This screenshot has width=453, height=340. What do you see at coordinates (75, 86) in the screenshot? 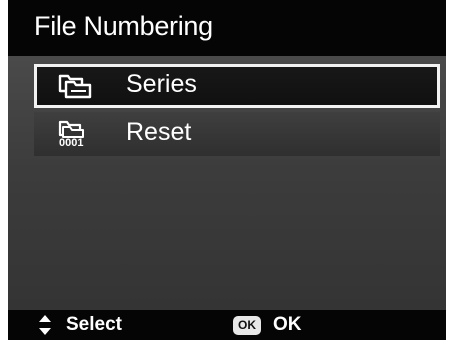
I see `series-folder-icon` at bounding box center [75, 86].